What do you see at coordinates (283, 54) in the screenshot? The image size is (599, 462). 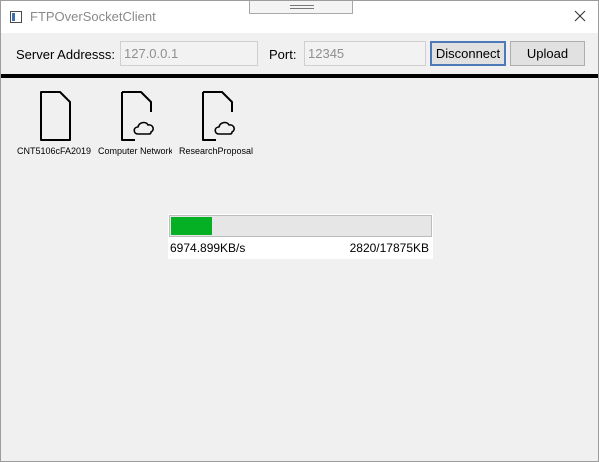 I see `port-label: Port:` at bounding box center [283, 54].